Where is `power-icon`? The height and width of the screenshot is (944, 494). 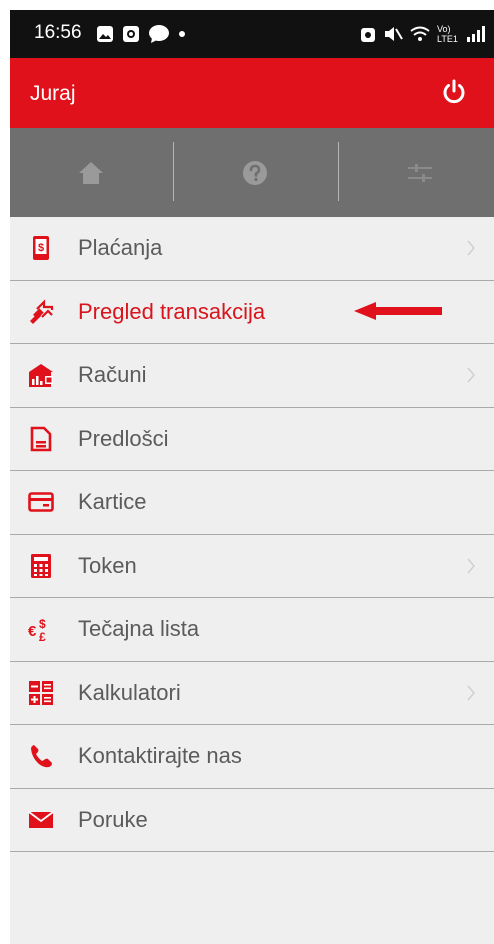
power-icon is located at coordinates (454, 91).